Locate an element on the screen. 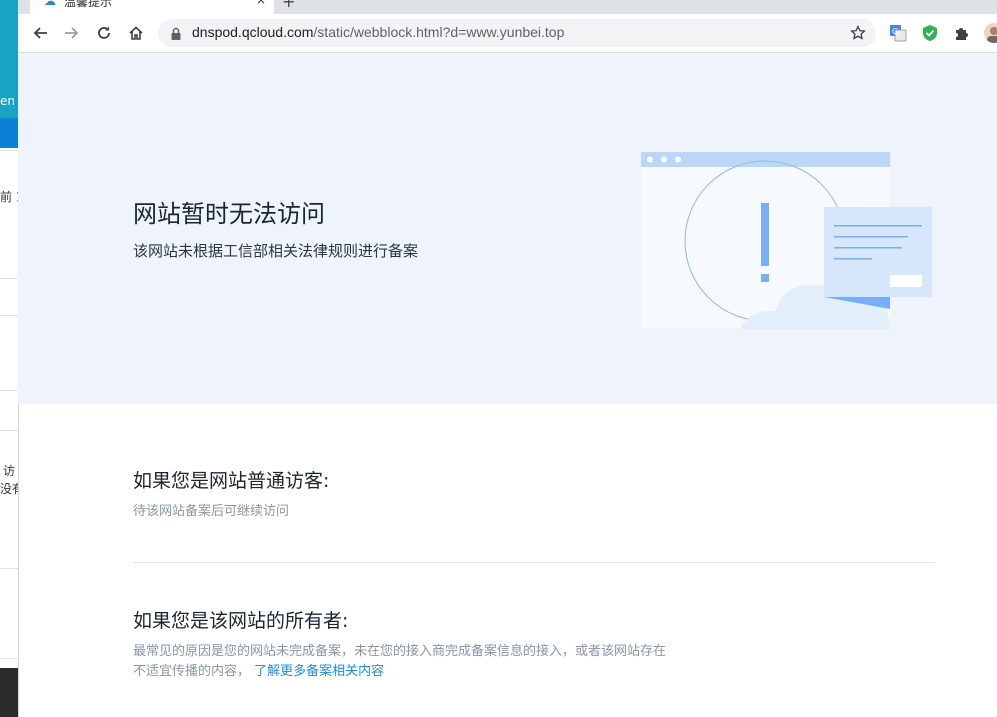 The width and height of the screenshot is (997, 717). background-taskbar is located at coordinates (9, 692).